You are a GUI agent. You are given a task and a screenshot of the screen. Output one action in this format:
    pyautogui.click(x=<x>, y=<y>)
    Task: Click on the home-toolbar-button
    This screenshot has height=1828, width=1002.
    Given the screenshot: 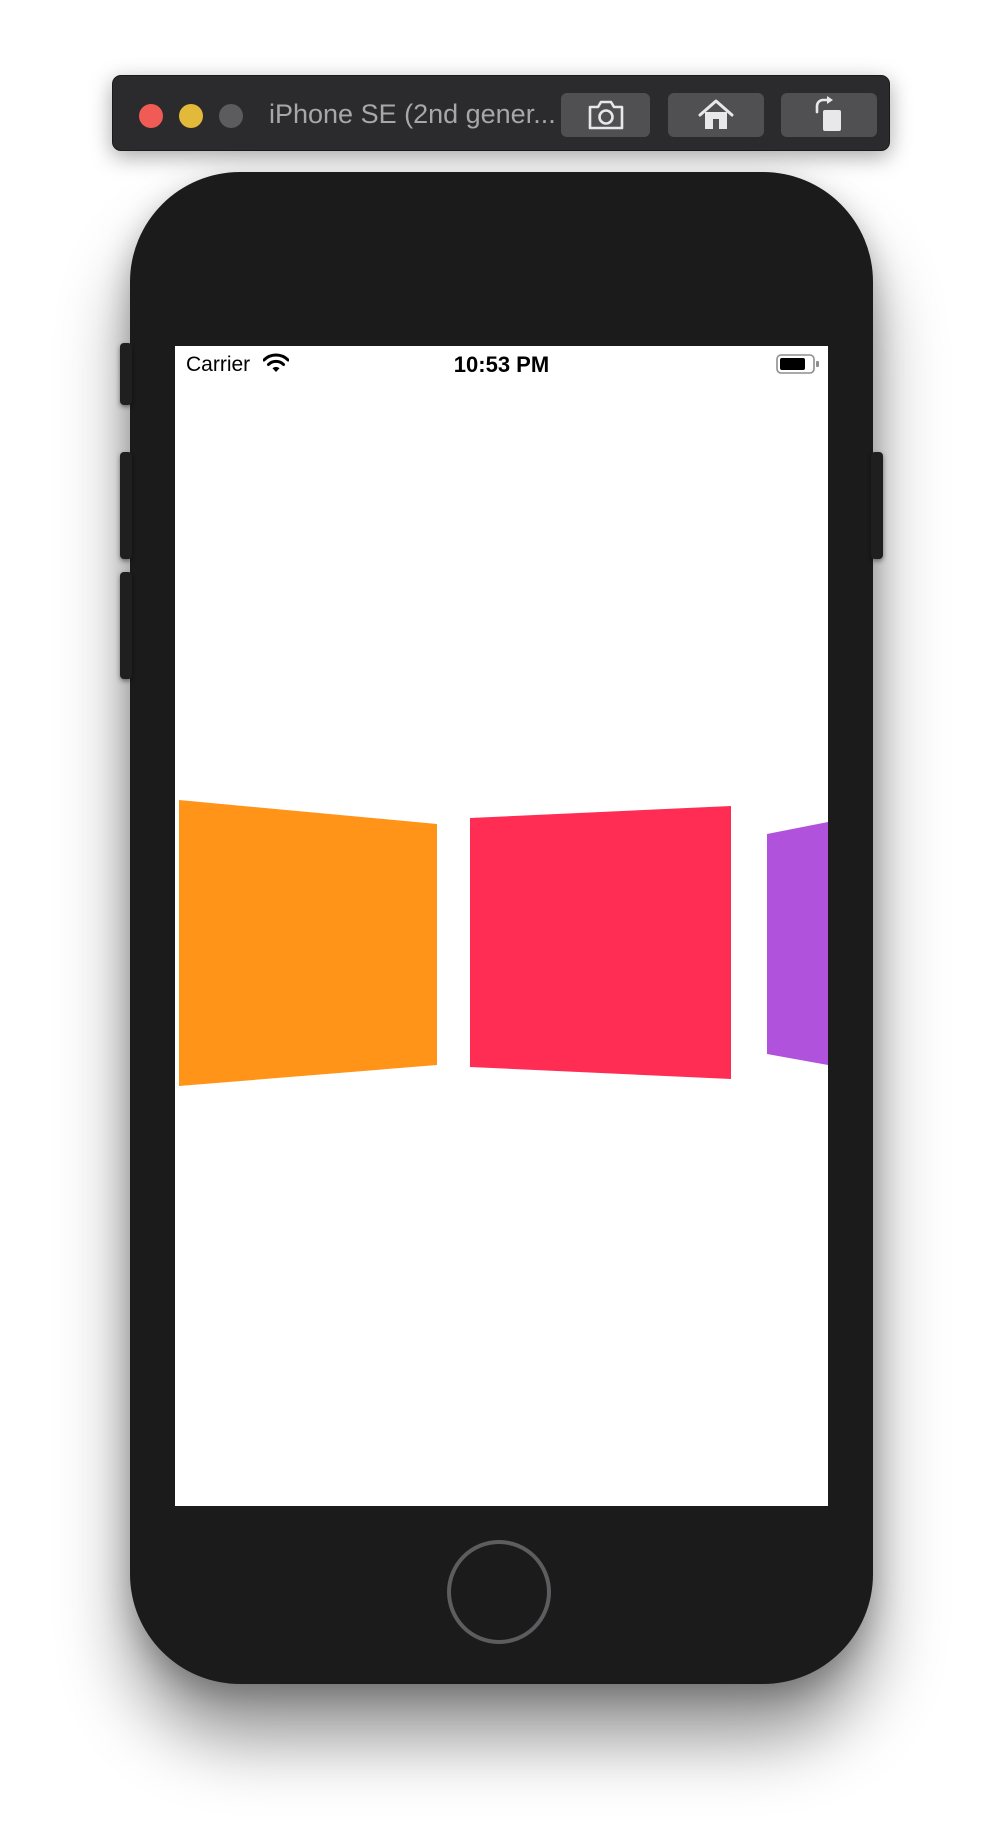 What is the action you would take?
    pyautogui.click(x=716, y=115)
    